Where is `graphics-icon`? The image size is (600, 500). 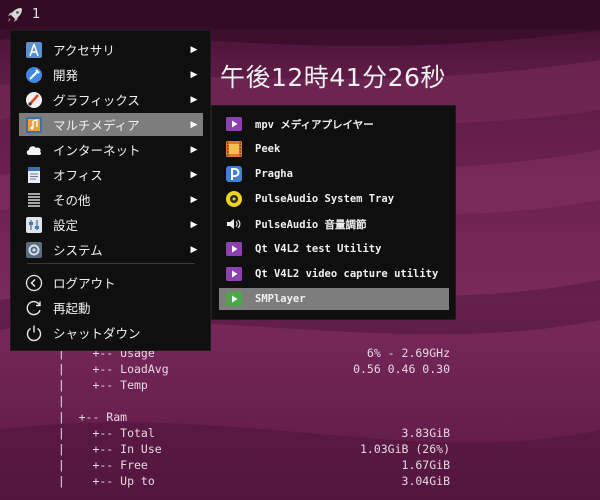 graphics-icon is located at coordinates (34, 99).